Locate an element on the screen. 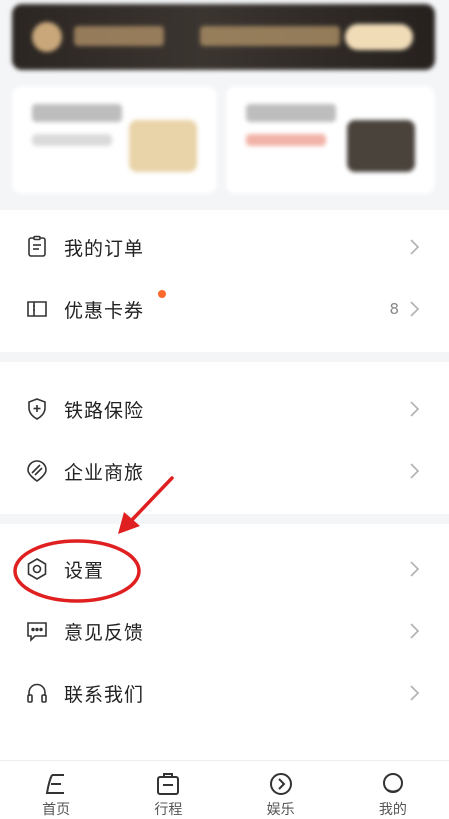 The height and width of the screenshot is (819, 449). tab-label: 娱乐 is located at coordinates (280, 810).